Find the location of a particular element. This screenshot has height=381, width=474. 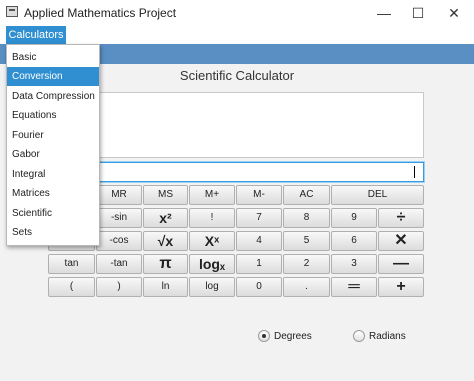

degrees-radio is located at coordinates (264, 336).